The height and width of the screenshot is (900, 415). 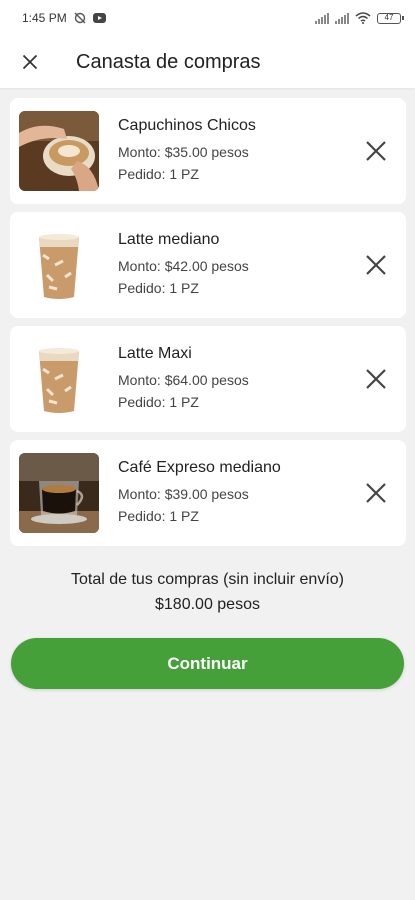 I want to click on close-button, so click(x=30, y=62).